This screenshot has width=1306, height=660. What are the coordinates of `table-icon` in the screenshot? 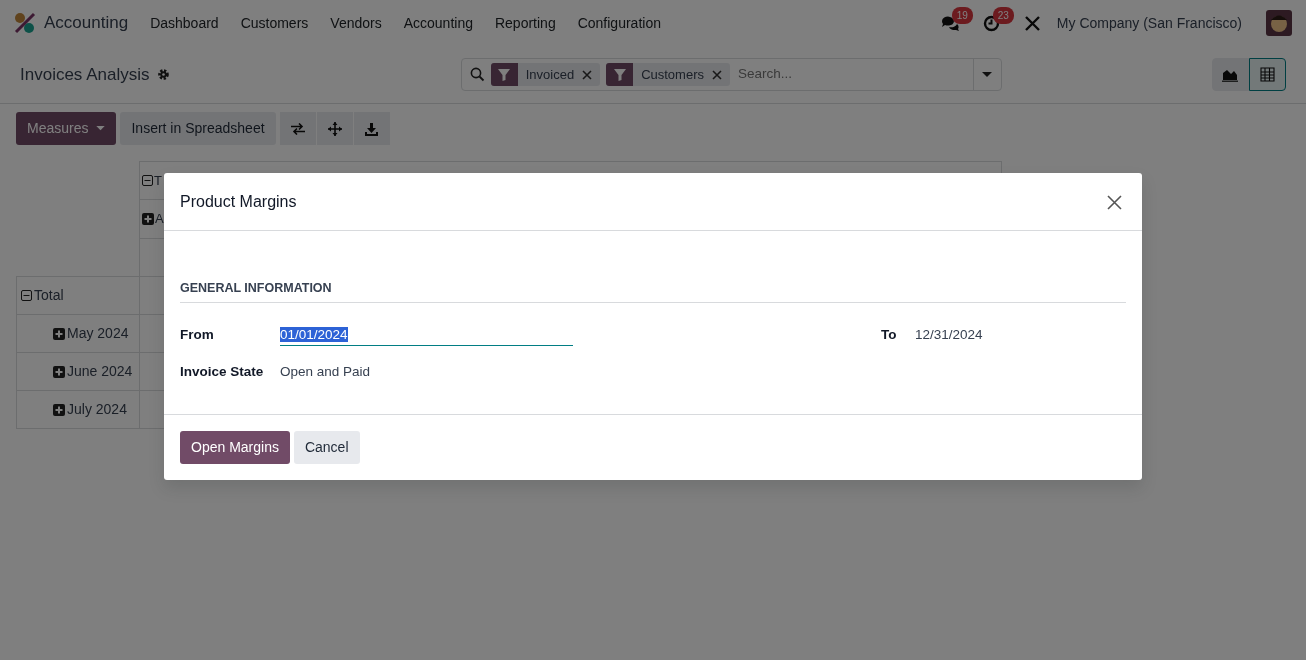 It's located at (1267, 74).